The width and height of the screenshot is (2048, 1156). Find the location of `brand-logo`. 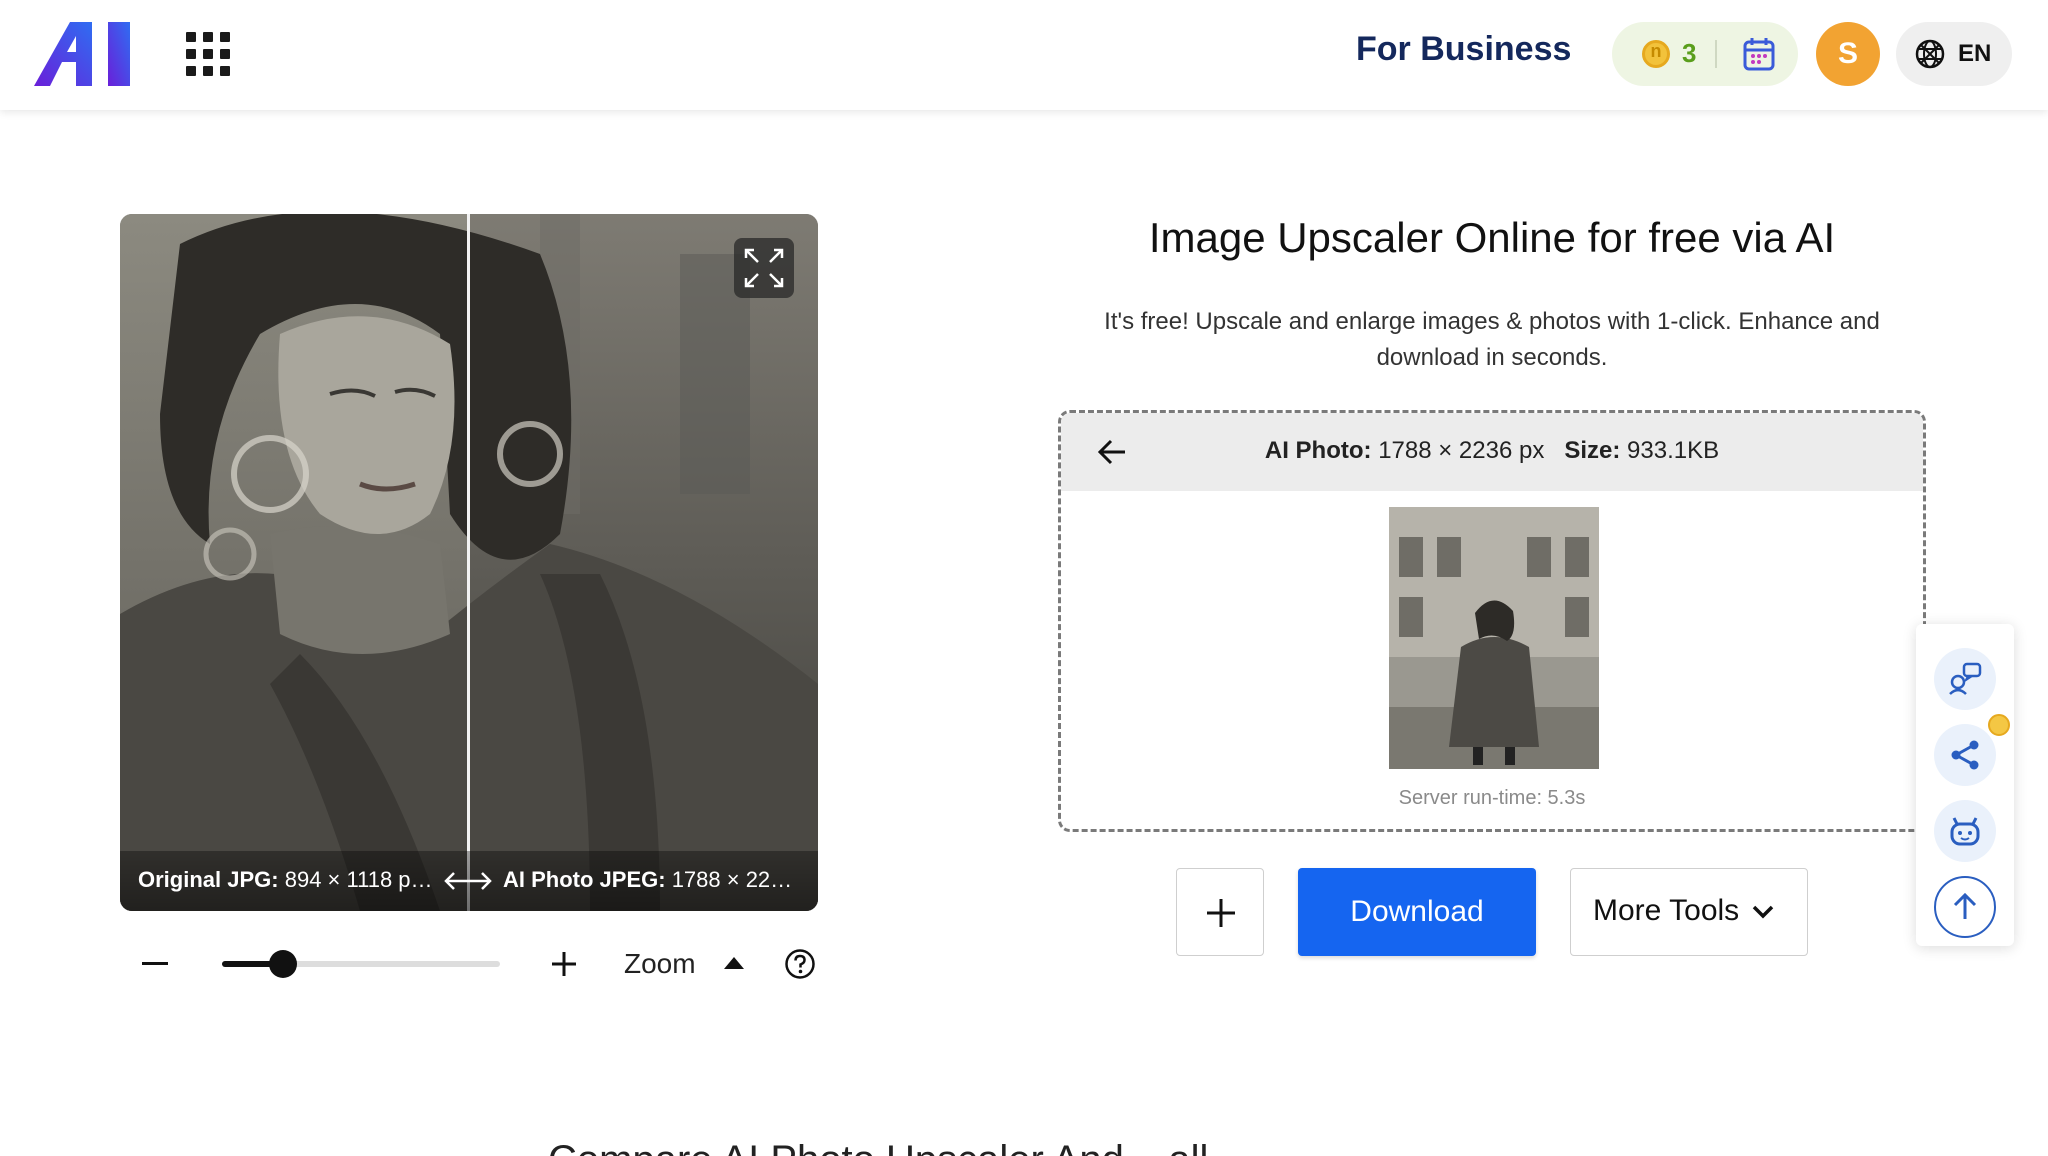

brand-logo is located at coordinates (83, 54).